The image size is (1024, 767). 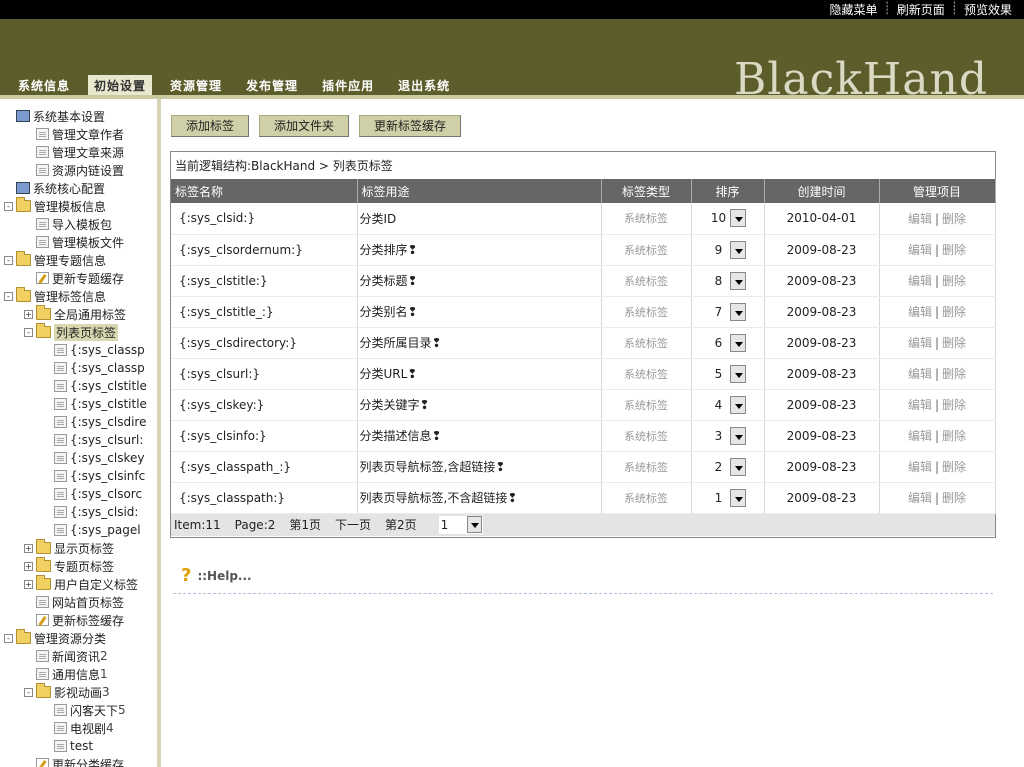 What do you see at coordinates (84, 548) in the screenshot?
I see `tree-node-label: 显示页标签` at bounding box center [84, 548].